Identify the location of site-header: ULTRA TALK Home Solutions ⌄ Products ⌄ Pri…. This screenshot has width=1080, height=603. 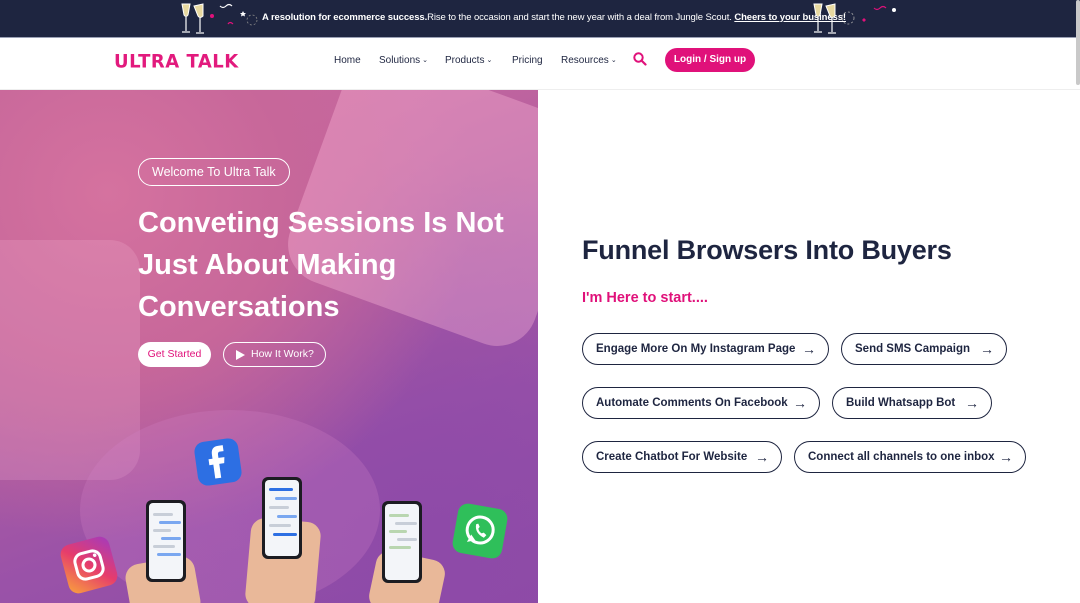
(540, 64).